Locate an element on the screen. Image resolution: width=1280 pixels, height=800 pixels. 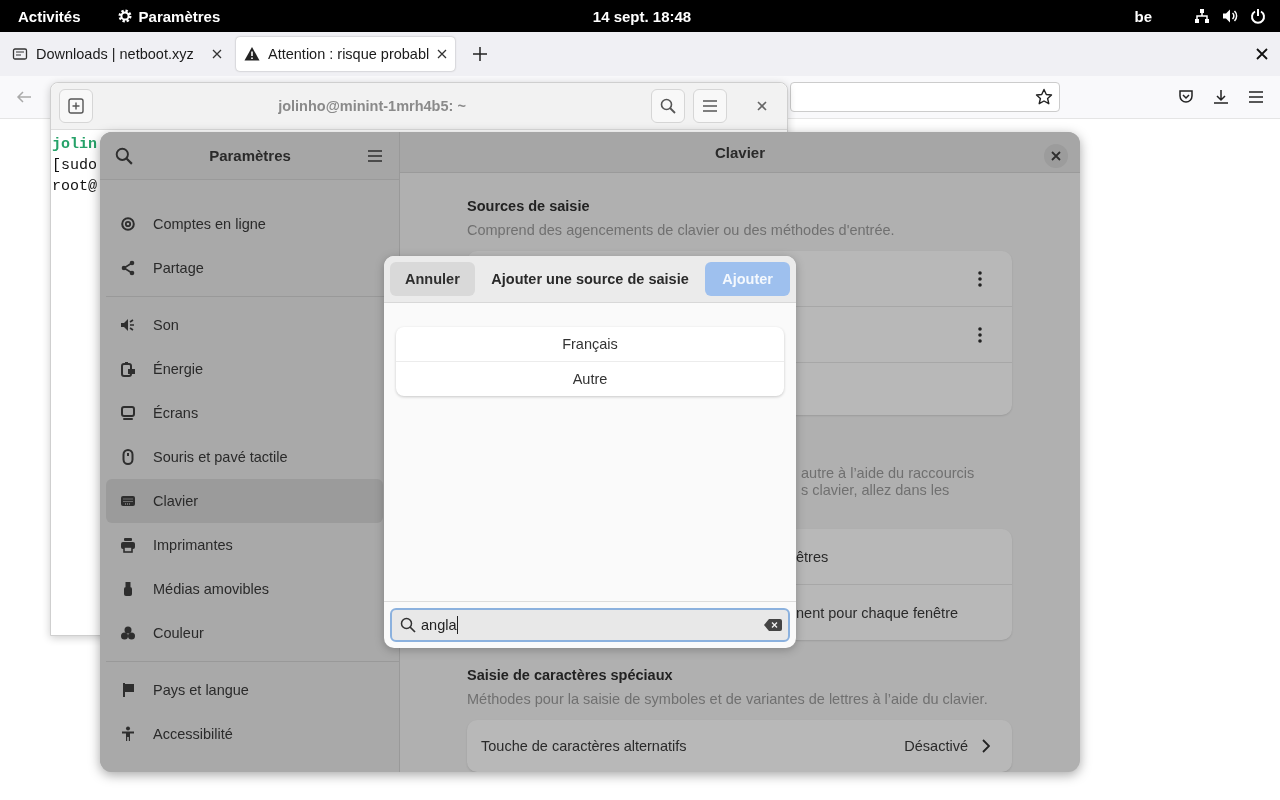
dialog-title: Ajouter une source de saisie is located at coordinates (590, 279).